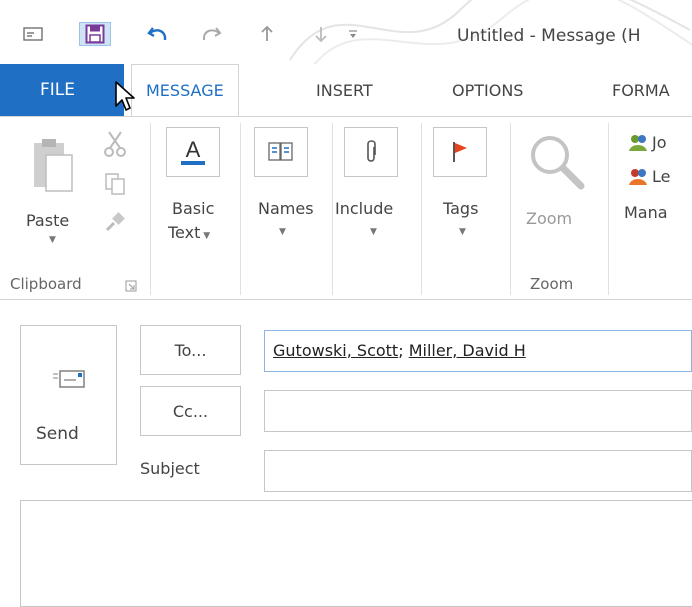 This screenshot has height=607, width=692. I want to click on names-label: Names, so click(286, 208).